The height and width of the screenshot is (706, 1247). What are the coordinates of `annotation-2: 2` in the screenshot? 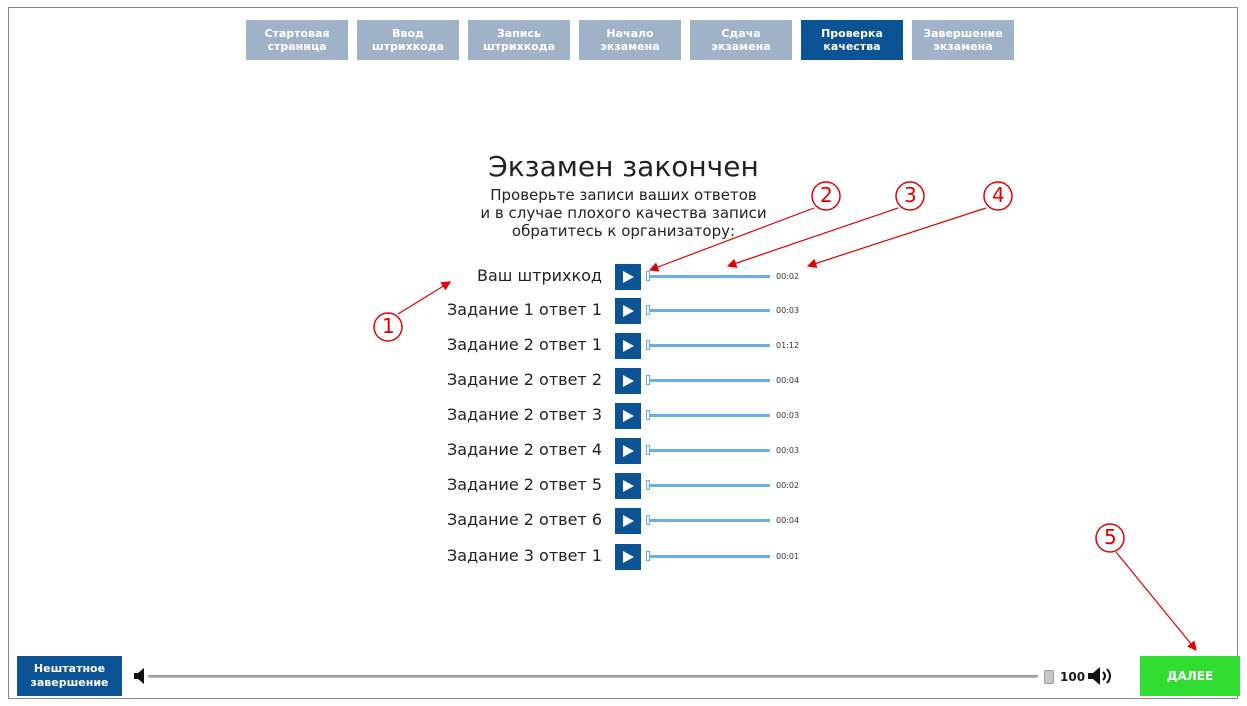 It's located at (826, 195).